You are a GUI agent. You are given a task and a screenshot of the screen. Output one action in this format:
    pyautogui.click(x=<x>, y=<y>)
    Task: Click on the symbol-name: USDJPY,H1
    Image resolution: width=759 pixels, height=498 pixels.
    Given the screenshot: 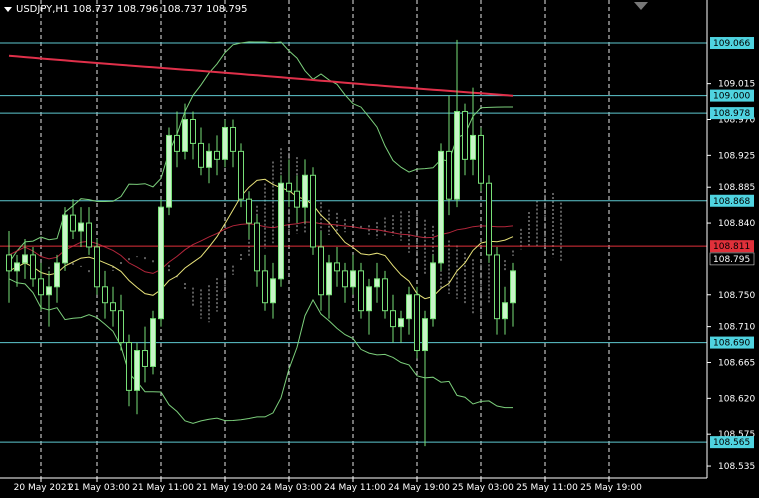 What is the action you would take?
    pyautogui.click(x=43, y=9)
    